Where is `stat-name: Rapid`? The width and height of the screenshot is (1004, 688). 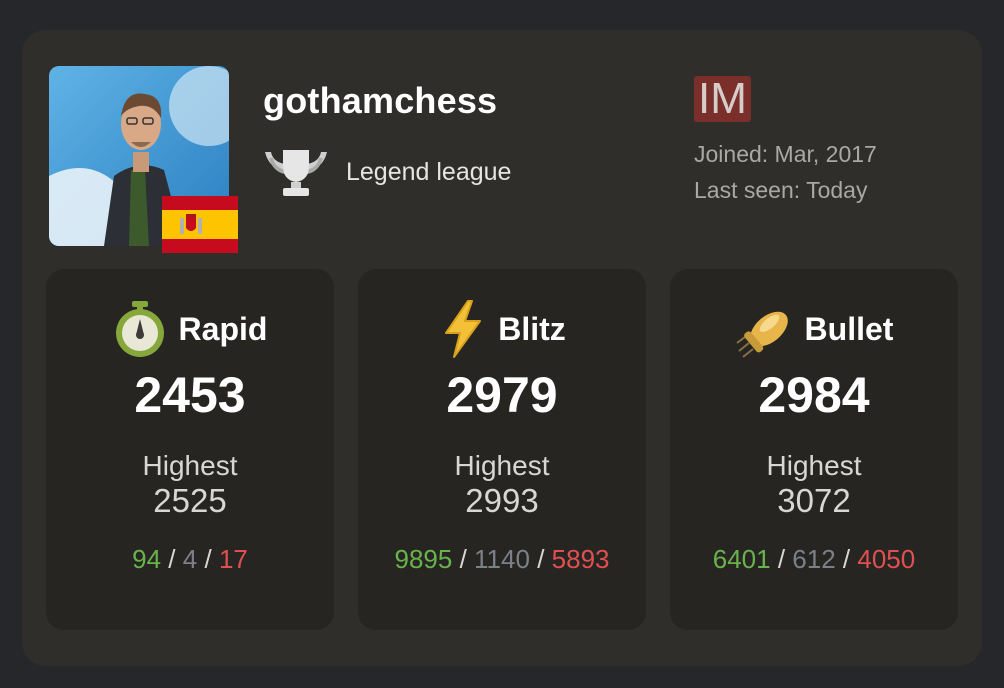
stat-name: Rapid is located at coordinates (223, 328).